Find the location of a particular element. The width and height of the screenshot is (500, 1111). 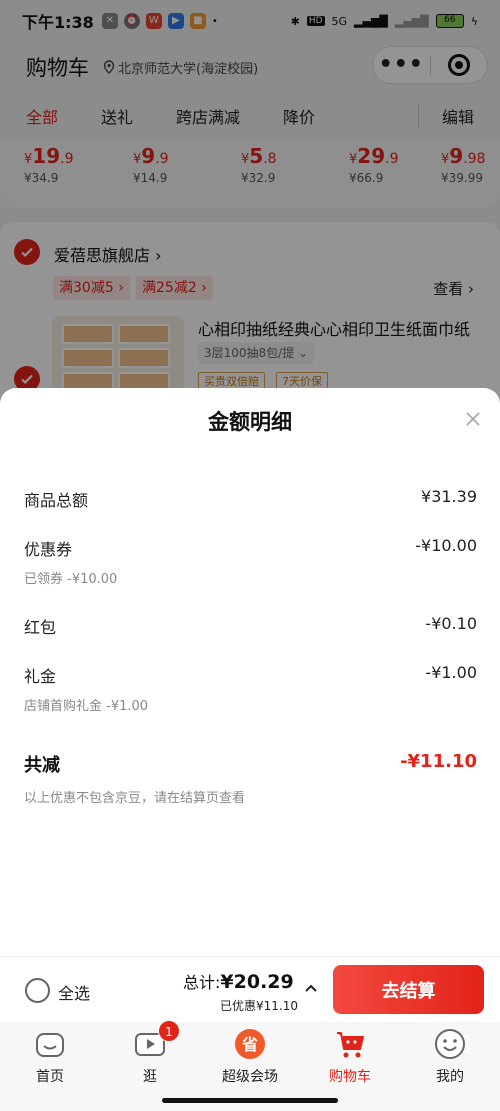

row-label: 礼金 is located at coordinates (40, 676).